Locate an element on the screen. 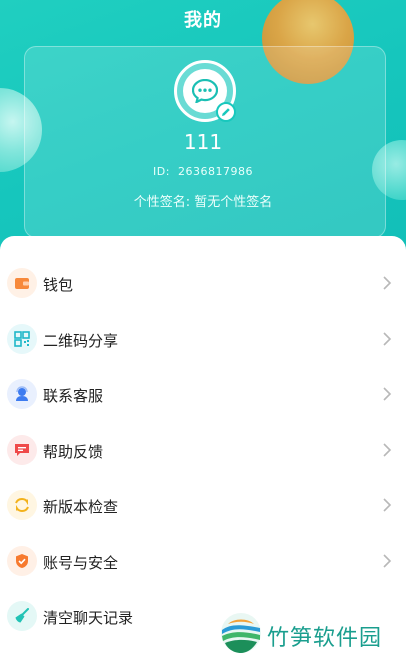  watermark-text: 竹笋软件园 is located at coordinates (325, 638).